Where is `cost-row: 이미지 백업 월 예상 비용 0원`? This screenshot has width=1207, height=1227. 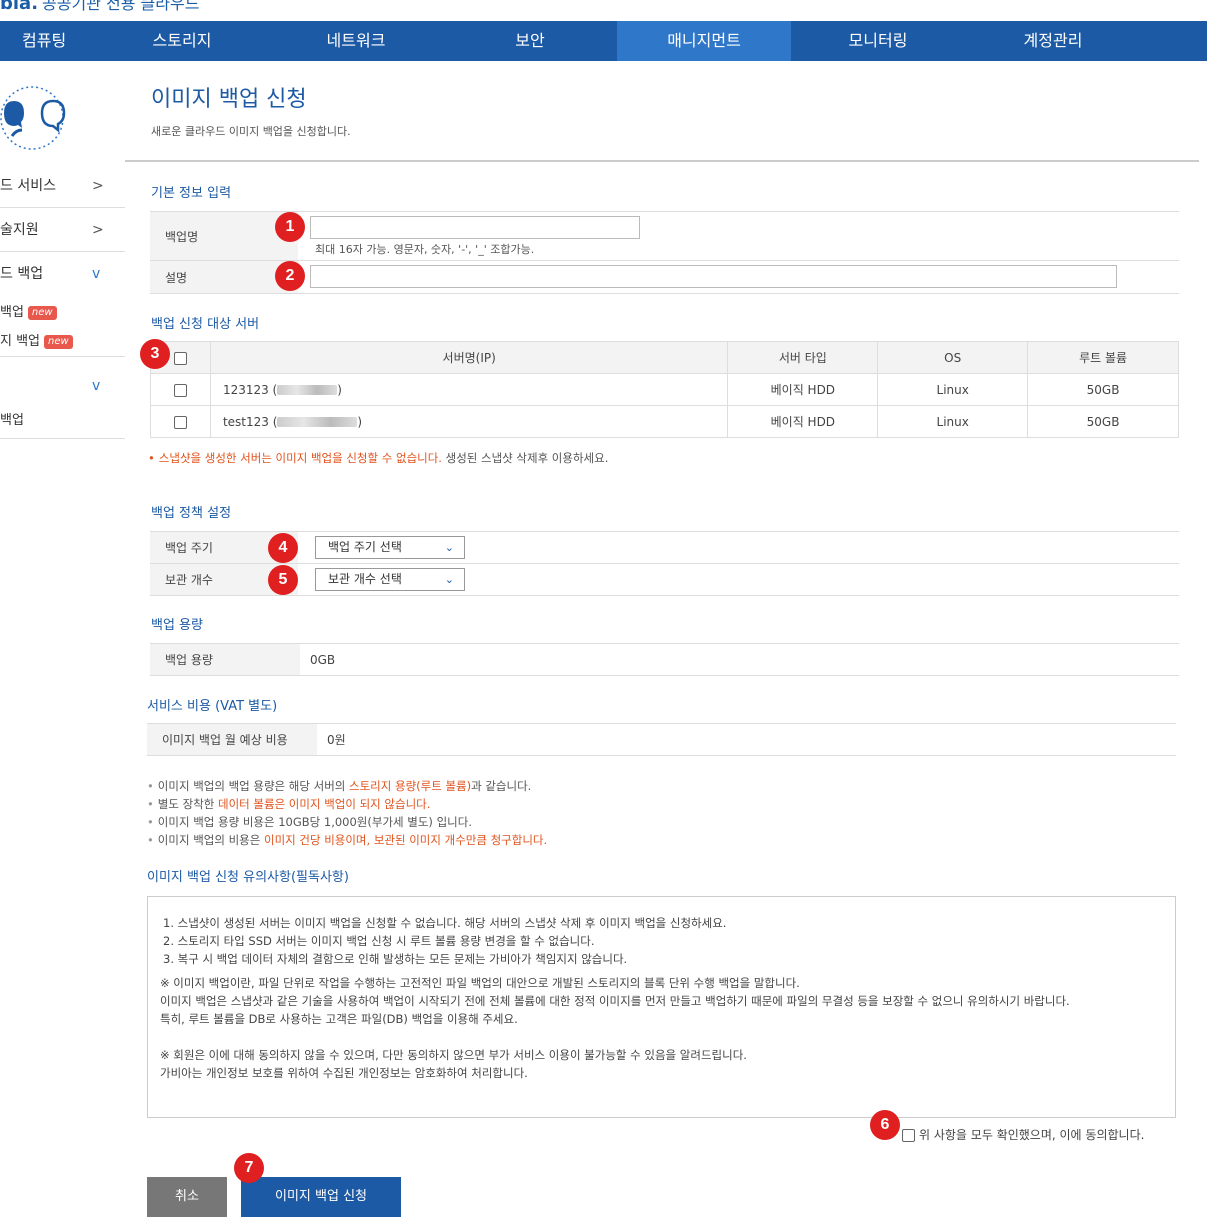
cost-row: 이미지 백업 월 예상 비용 0원 is located at coordinates (661, 739).